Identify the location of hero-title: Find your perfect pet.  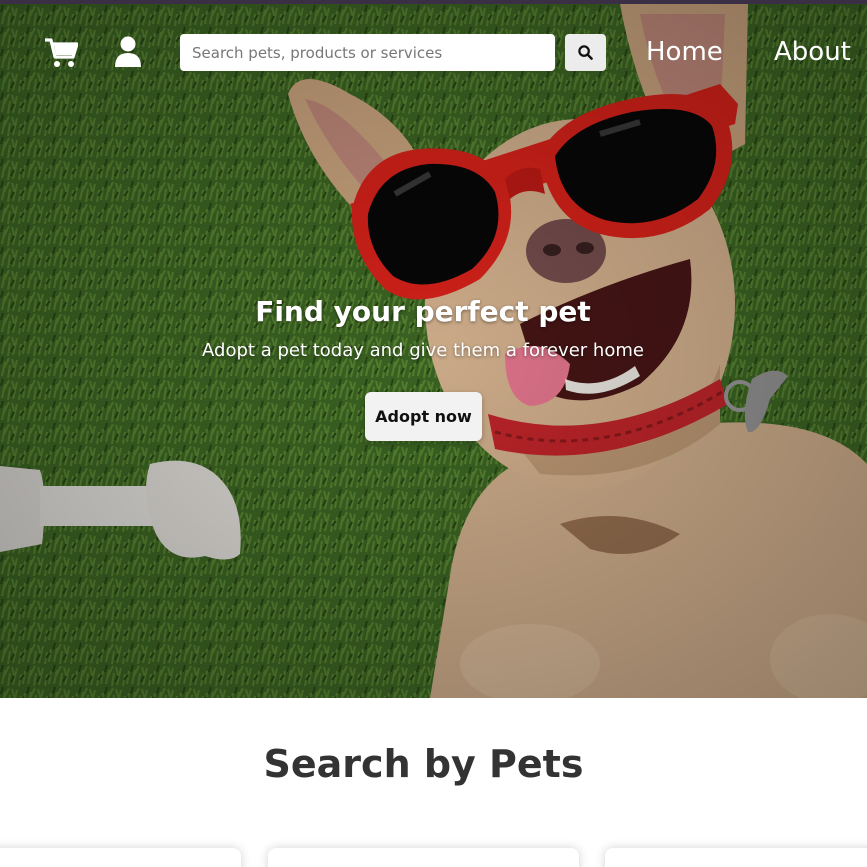
(423, 311).